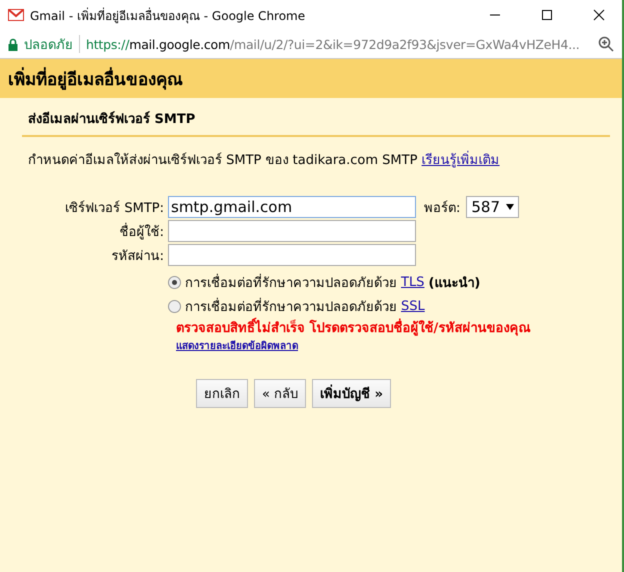 The height and width of the screenshot is (572, 624). Describe the element at coordinates (412, 282) in the screenshot. I see `protocol-link: TLS` at that location.